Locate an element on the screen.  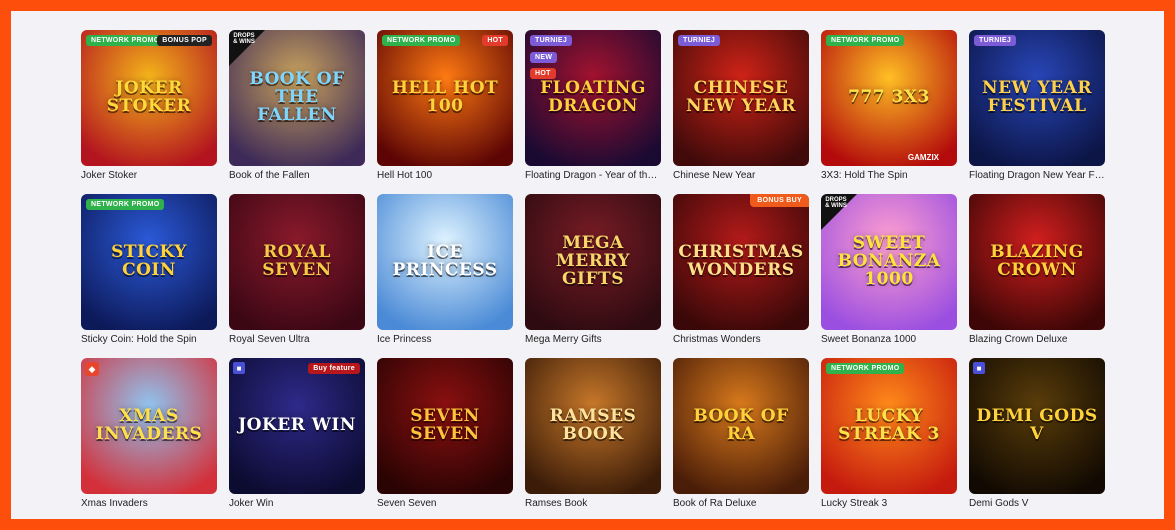
game-thumbnail: New Year Festival TURNIEJ is located at coordinates (1037, 98).